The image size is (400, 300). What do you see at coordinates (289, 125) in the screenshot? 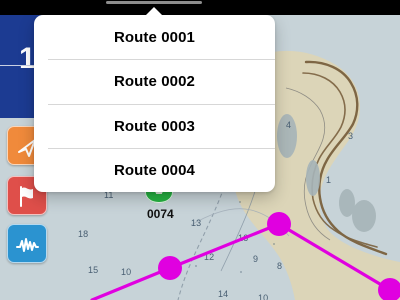
I see `depth-label: 4` at bounding box center [289, 125].